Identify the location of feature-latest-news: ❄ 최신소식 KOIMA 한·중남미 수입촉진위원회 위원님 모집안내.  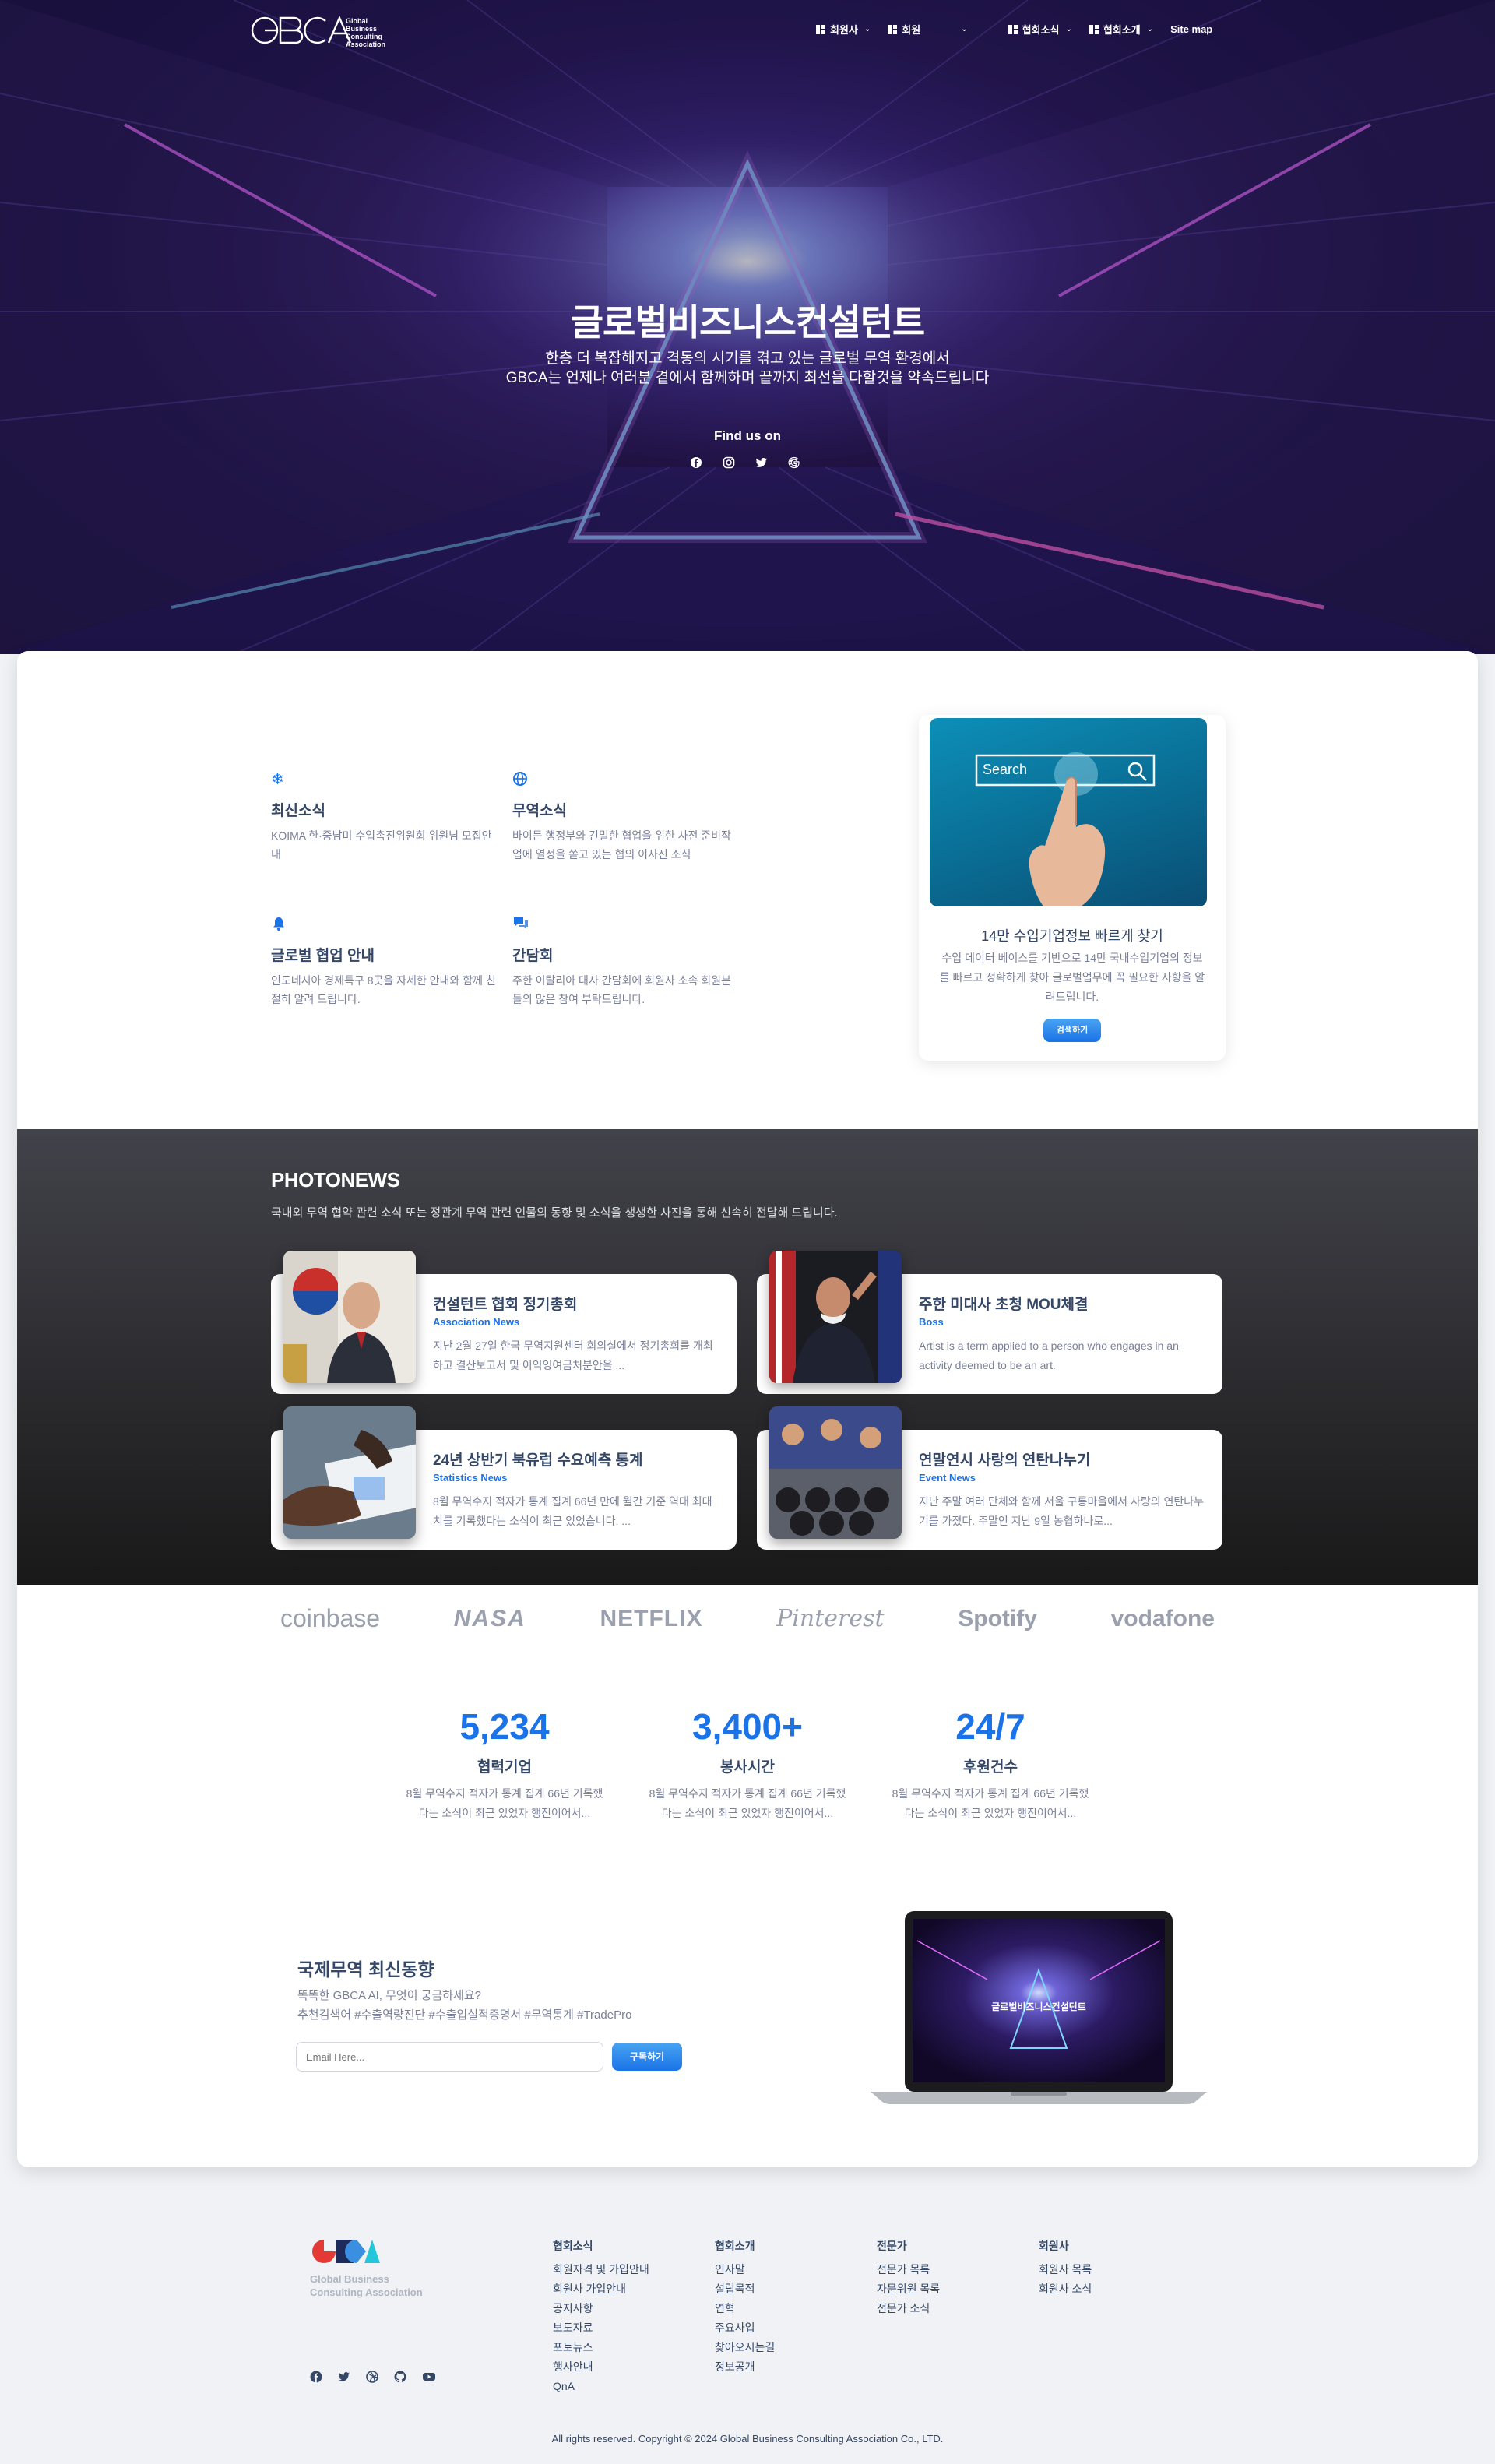
(384, 817).